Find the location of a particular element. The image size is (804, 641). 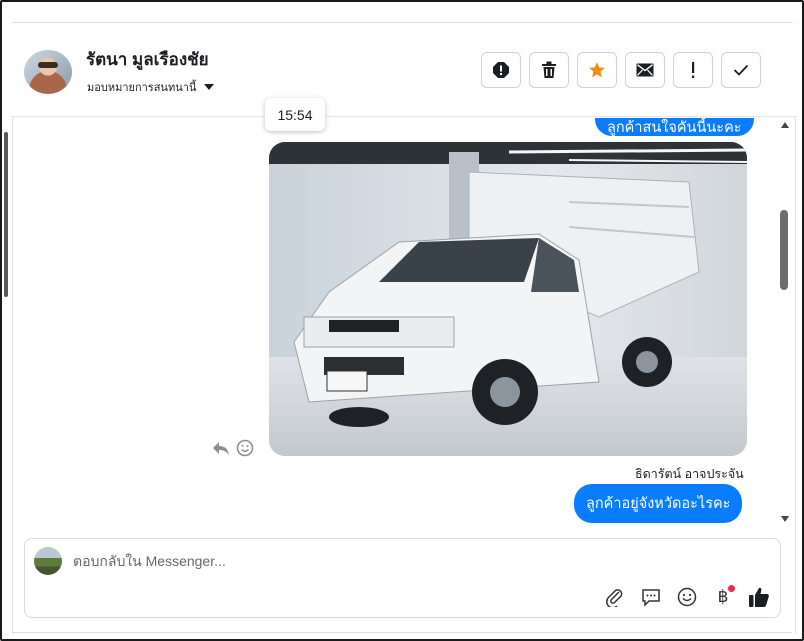

contact-name: รัตนา มูลเรืองชัย is located at coordinates (147, 59).